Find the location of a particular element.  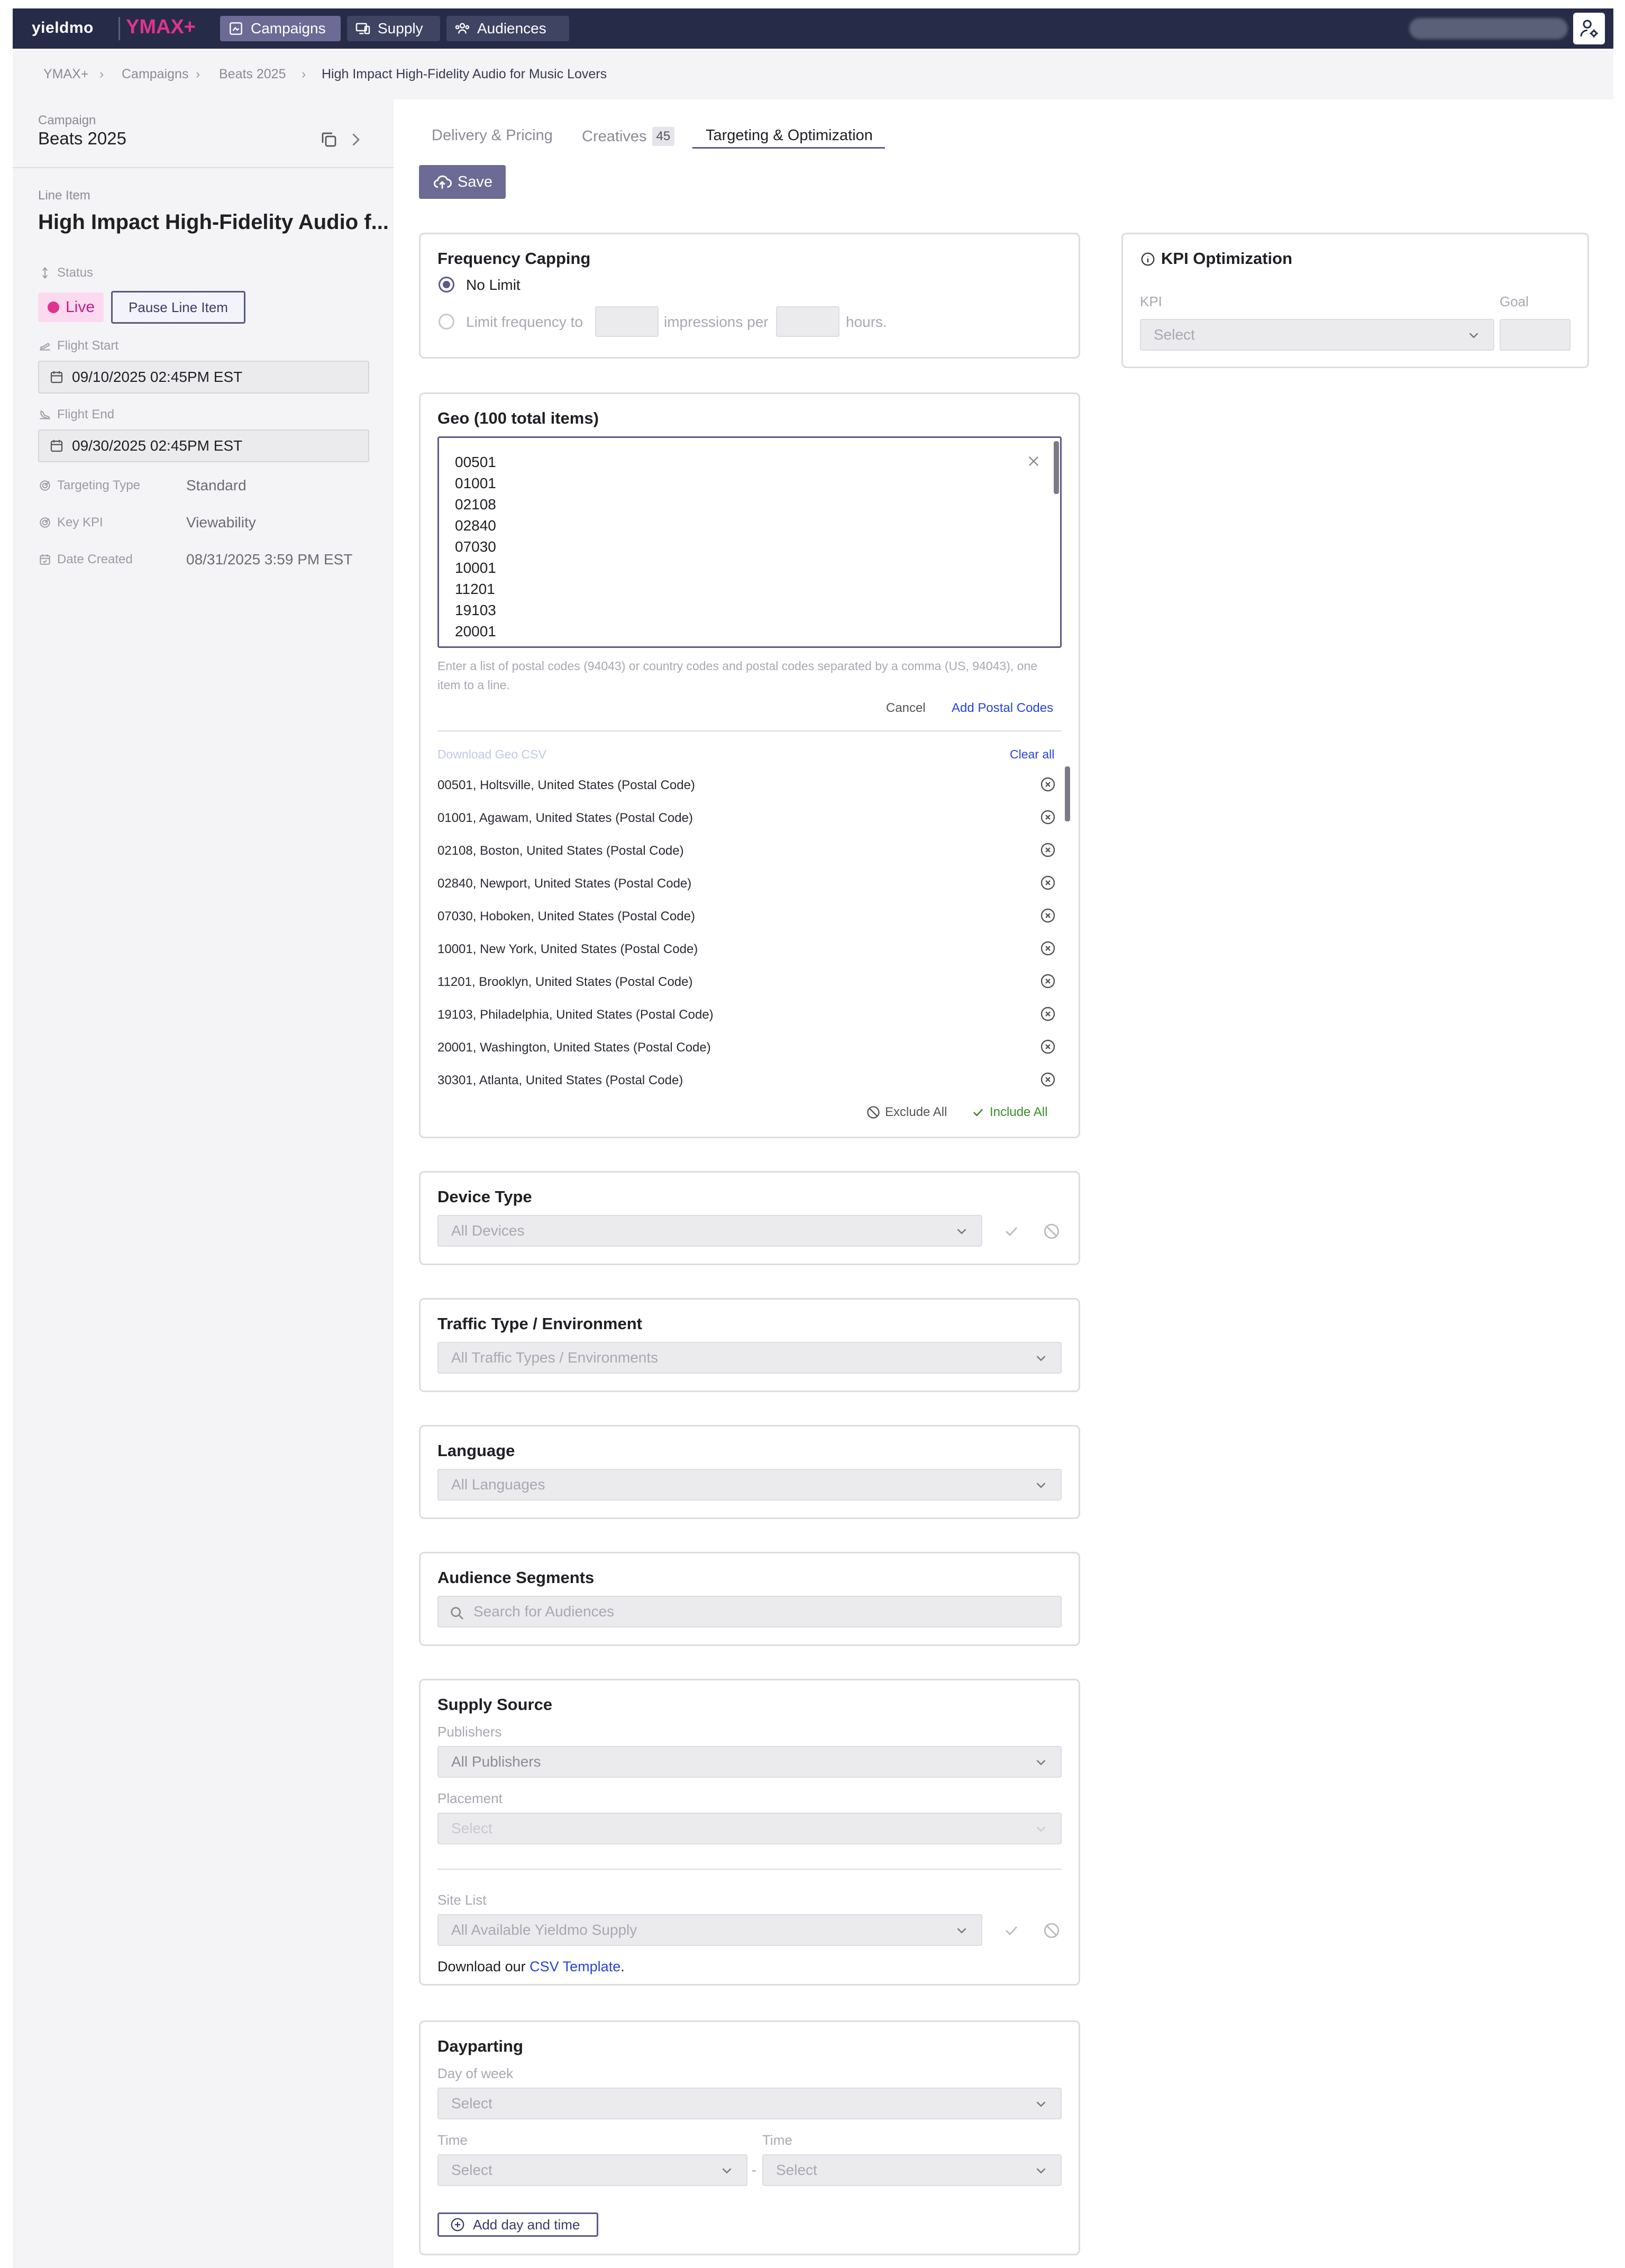

cancel-button: Cancel is located at coordinates (906, 708).